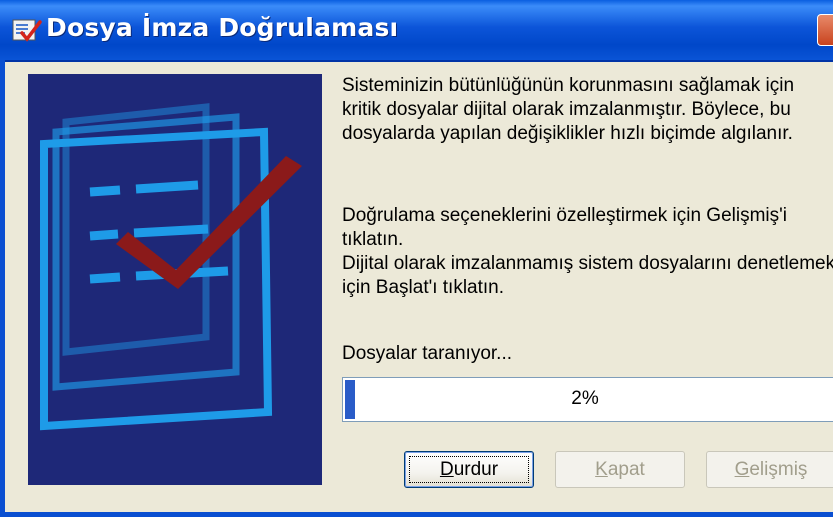 Image resolution: width=833 pixels, height=517 pixels. What do you see at coordinates (423, 287) in the screenshot?
I see `instructions-line: için Başlat'ı tıklatın.` at bounding box center [423, 287].